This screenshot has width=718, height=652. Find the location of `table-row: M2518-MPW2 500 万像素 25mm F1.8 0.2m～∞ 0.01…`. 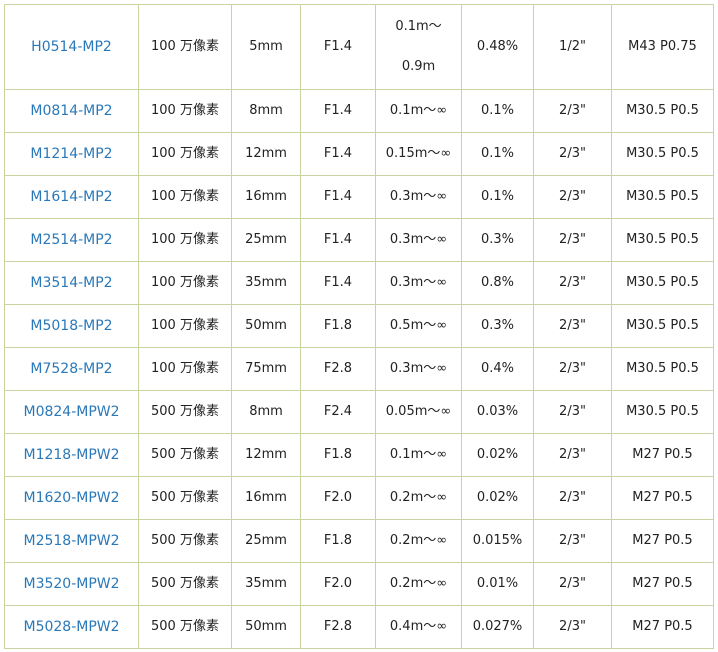

table-row: M2518-MPW2 500 万像素 25mm F1.8 0.2m～∞ 0.01… is located at coordinates (359, 541).